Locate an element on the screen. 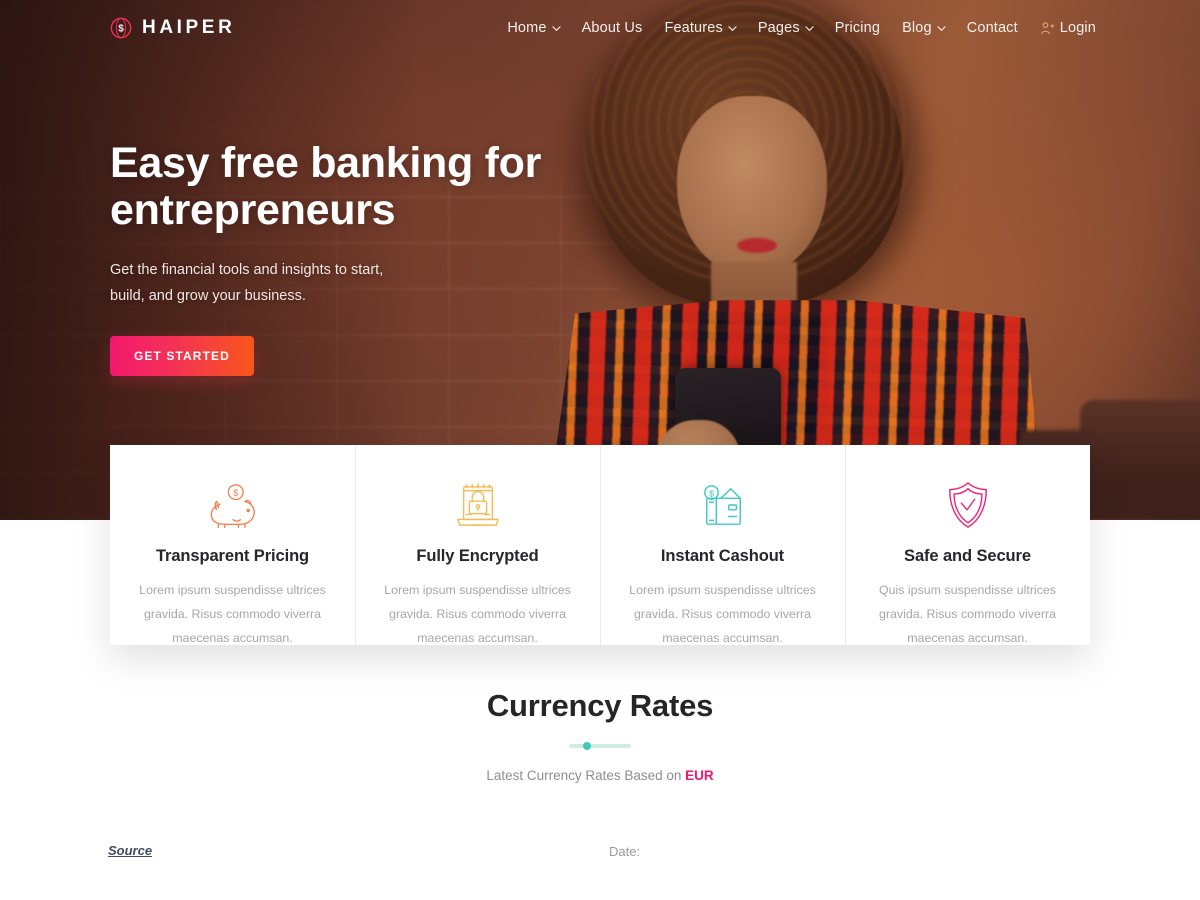 The image size is (1200, 900). piggy-bank-icon: $ is located at coordinates (232, 505).